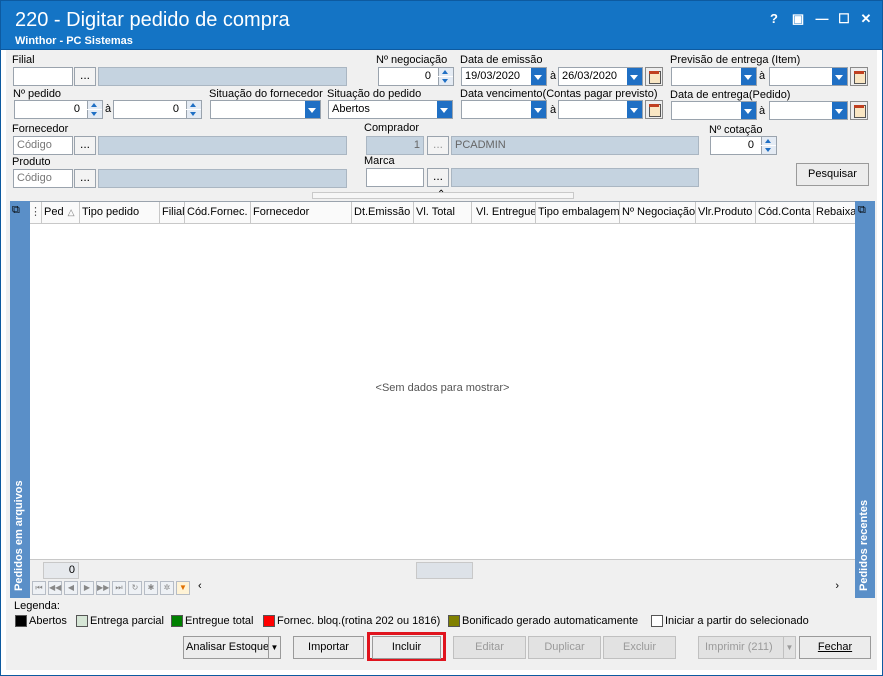 This screenshot has width=883, height=676. What do you see at coordinates (808, 76) in the screenshot?
I see `previsao-to-input` at bounding box center [808, 76].